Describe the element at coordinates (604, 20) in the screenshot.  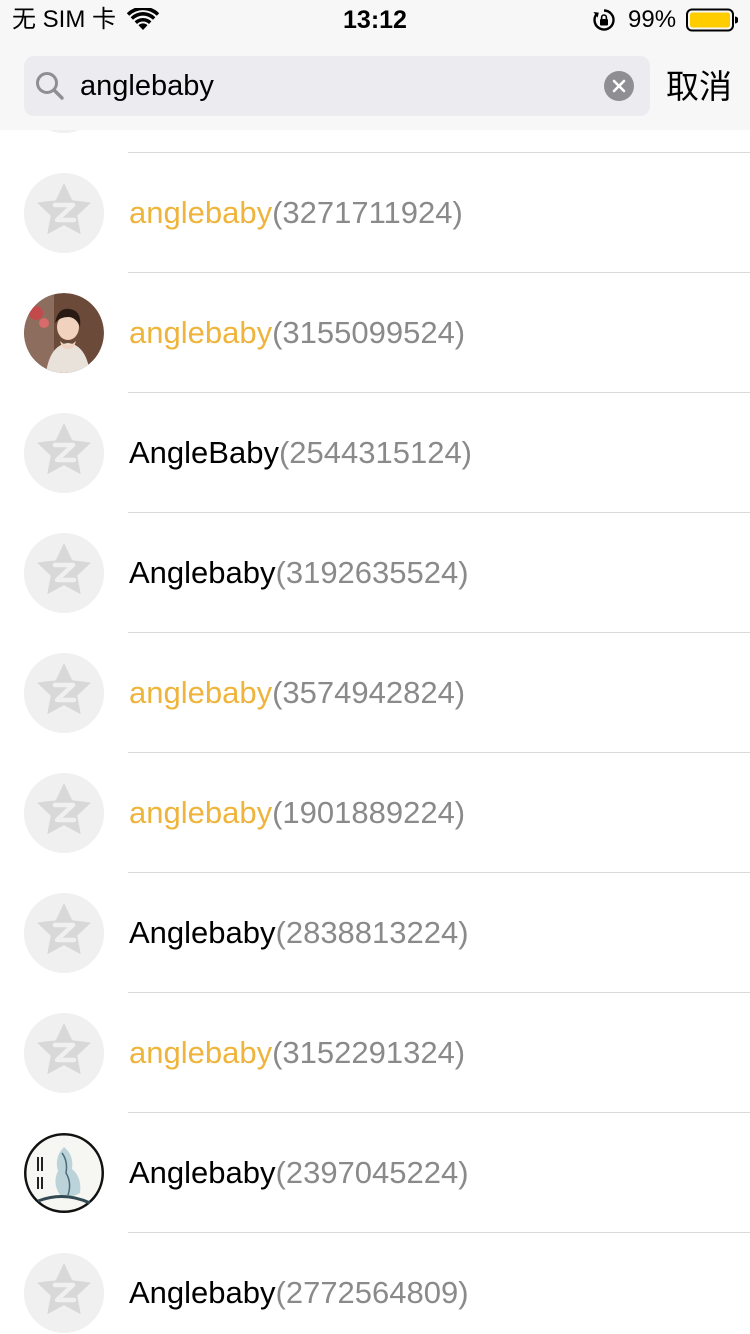
I see `rotation-lock-icon` at that location.